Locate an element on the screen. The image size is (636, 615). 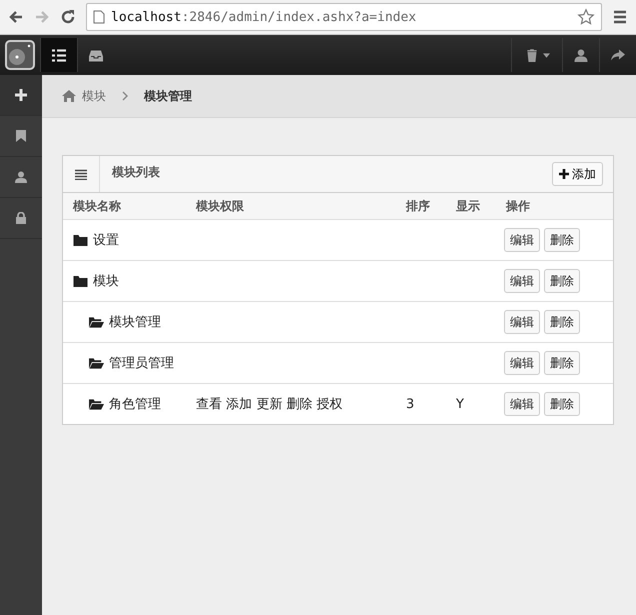
address-bar: localhost:2846/admin/index.ashx?a=index is located at coordinates (344, 17).